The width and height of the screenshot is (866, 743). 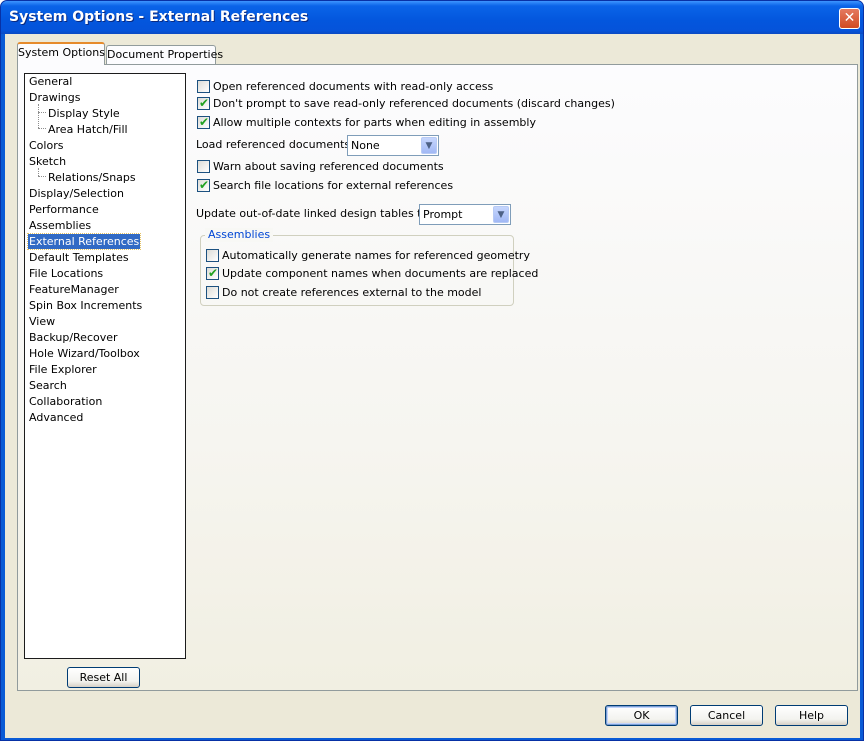 I want to click on reset-all-button: Reset All, so click(x=103, y=677).